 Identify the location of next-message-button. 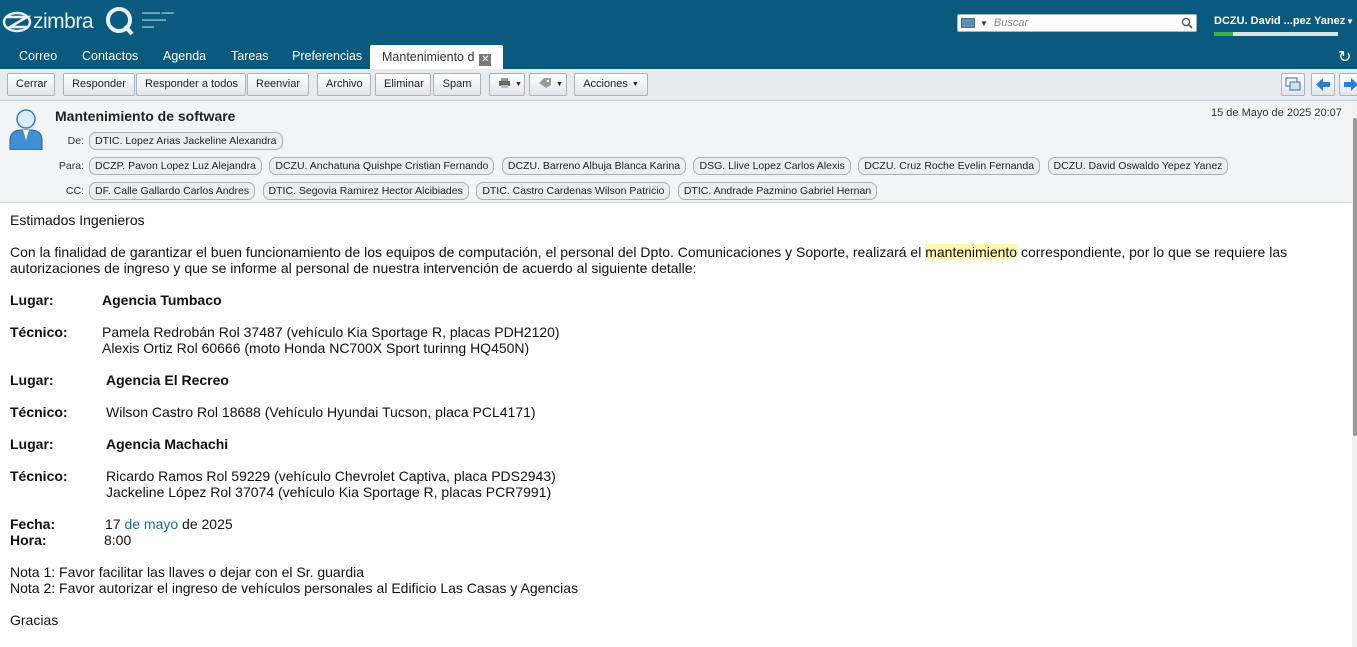
(1348, 84).